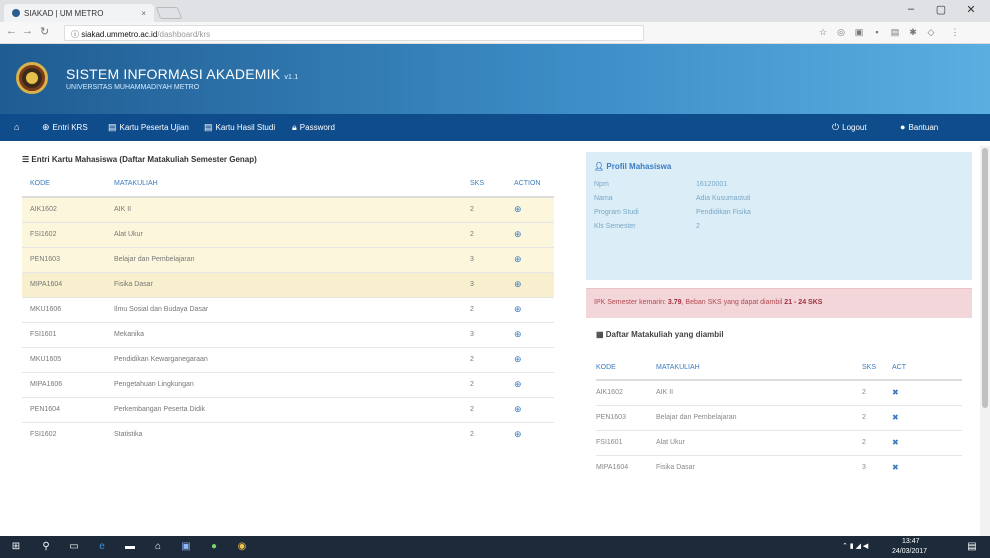 The width and height of the screenshot is (990, 558). I want to click on page-scrollbar, so click(985, 341).